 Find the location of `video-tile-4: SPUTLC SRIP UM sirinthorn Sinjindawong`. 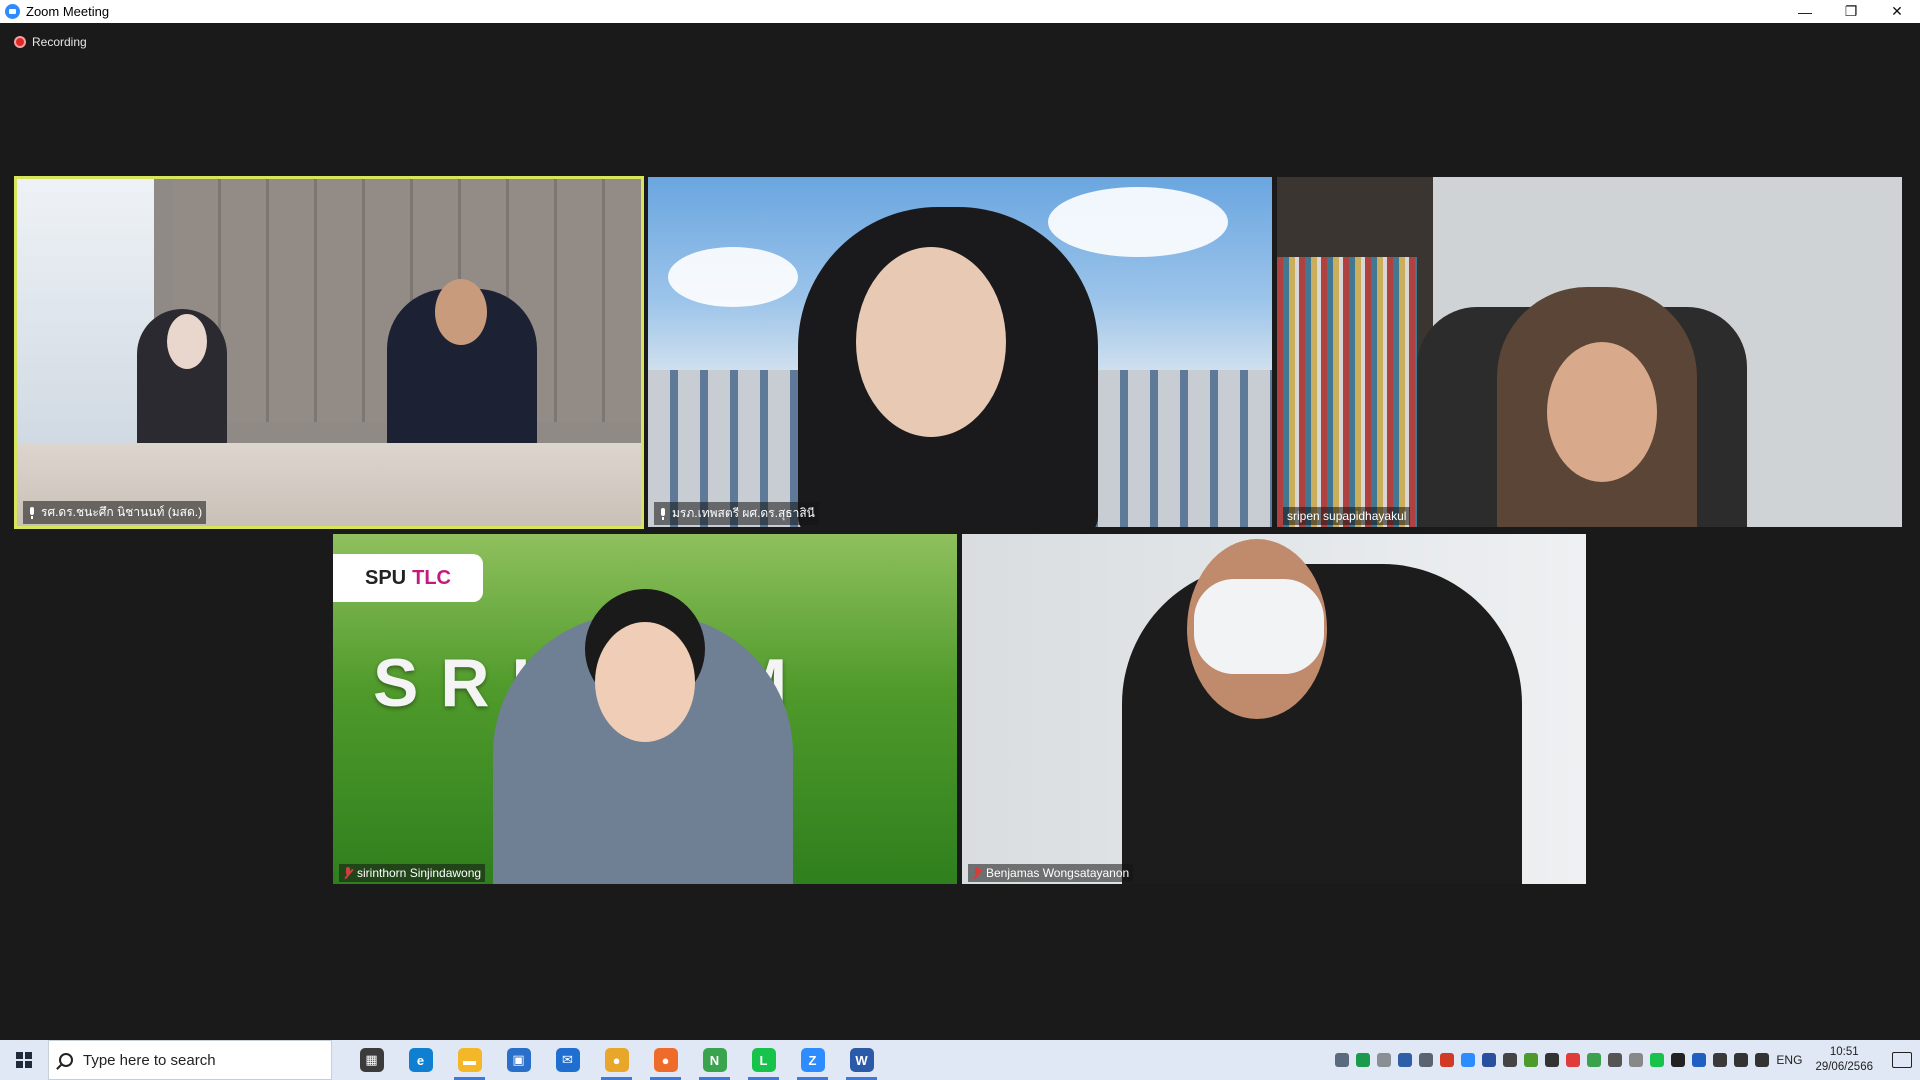

video-tile-4: SPUTLC SRIP UM sirinthorn Sinjindawong is located at coordinates (645, 709).